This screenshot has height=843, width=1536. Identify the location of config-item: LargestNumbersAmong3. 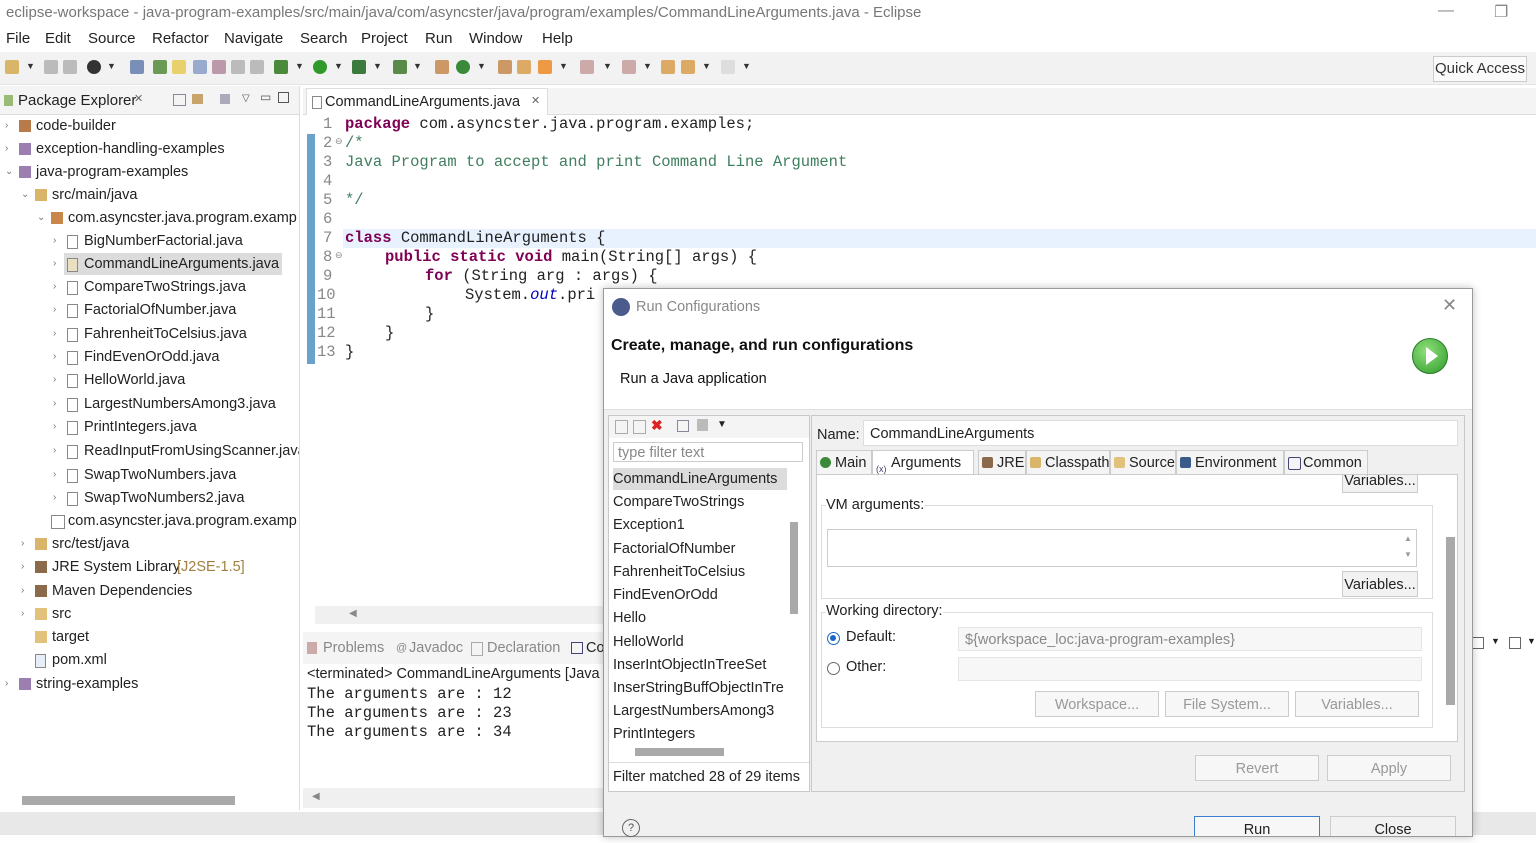
(700, 711).